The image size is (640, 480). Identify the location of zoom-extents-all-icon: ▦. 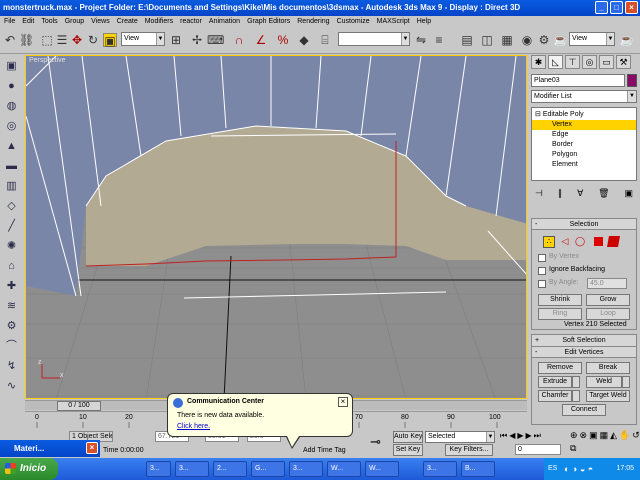
(604, 435).